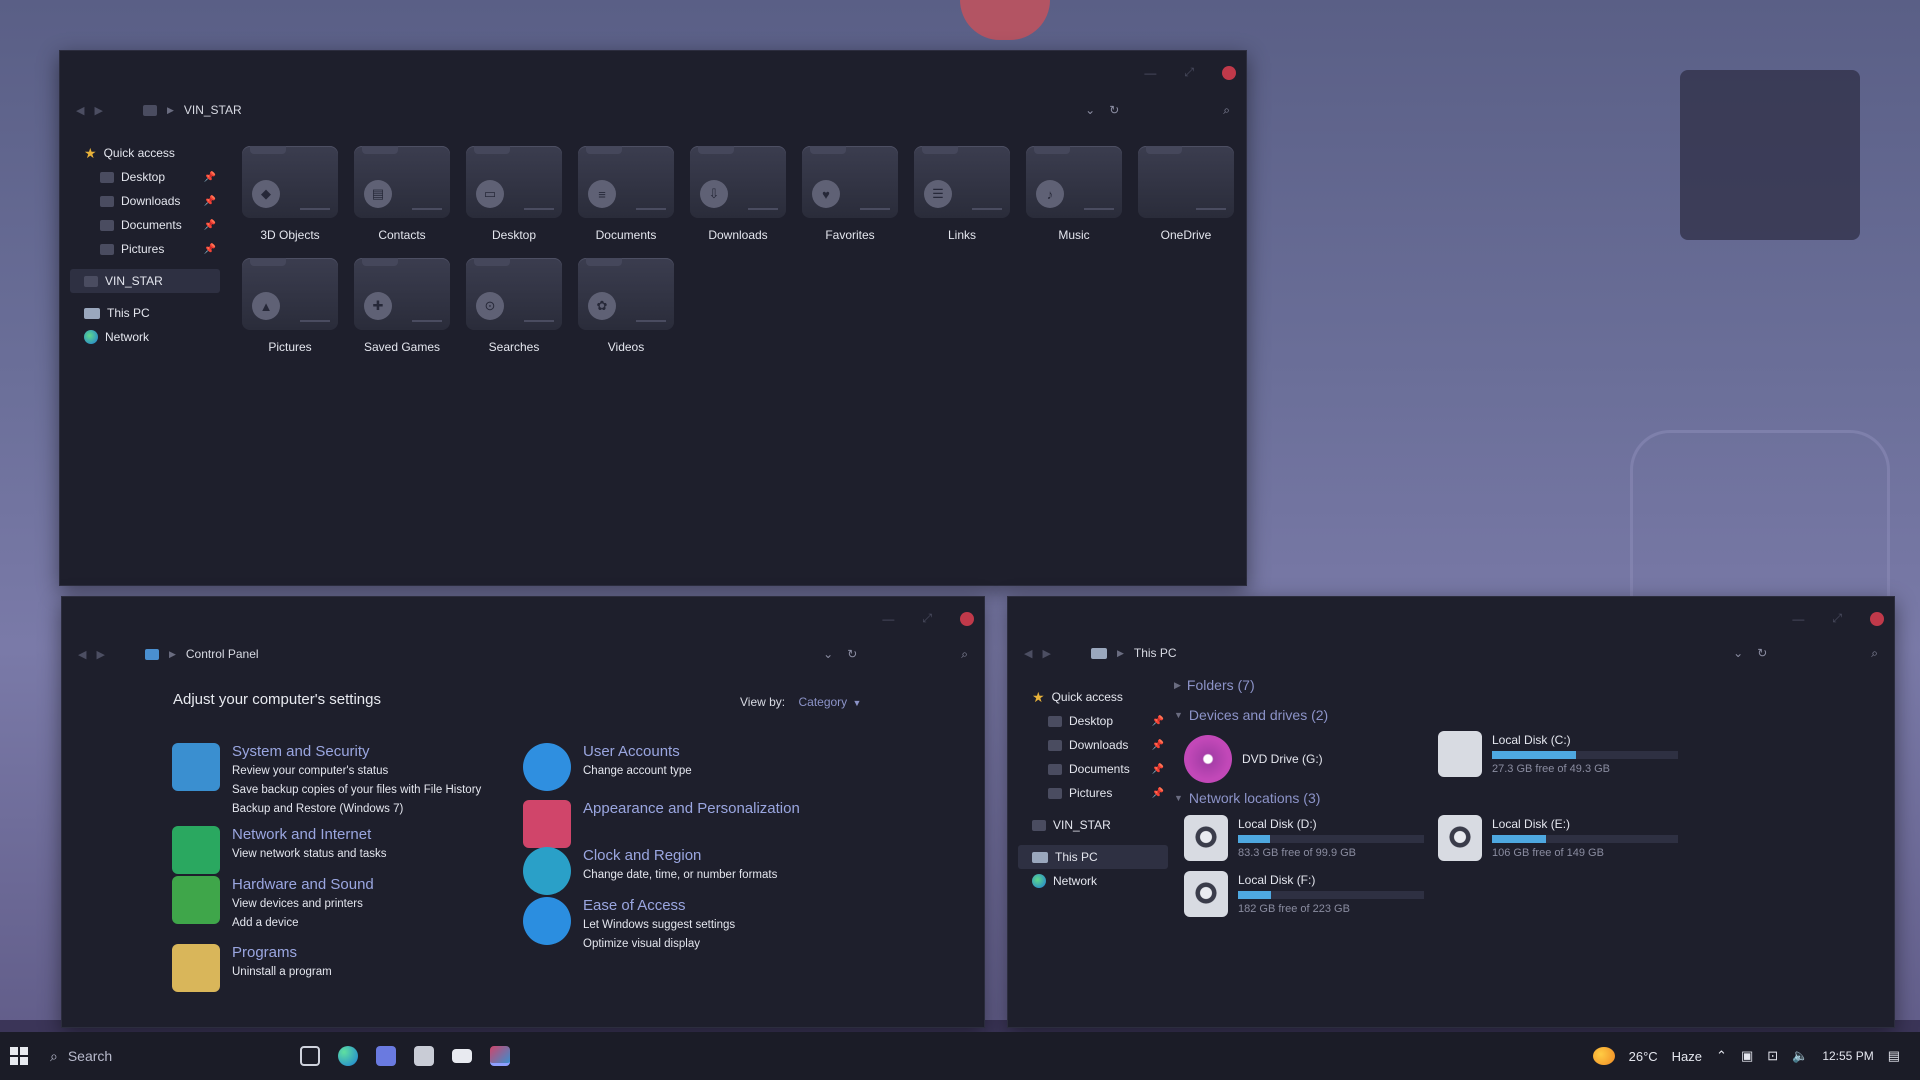 This screenshot has width=1920, height=1080. What do you see at coordinates (356, 809) in the screenshot?
I see `category-sub-link: Backup and Restore (Windows 7)` at bounding box center [356, 809].